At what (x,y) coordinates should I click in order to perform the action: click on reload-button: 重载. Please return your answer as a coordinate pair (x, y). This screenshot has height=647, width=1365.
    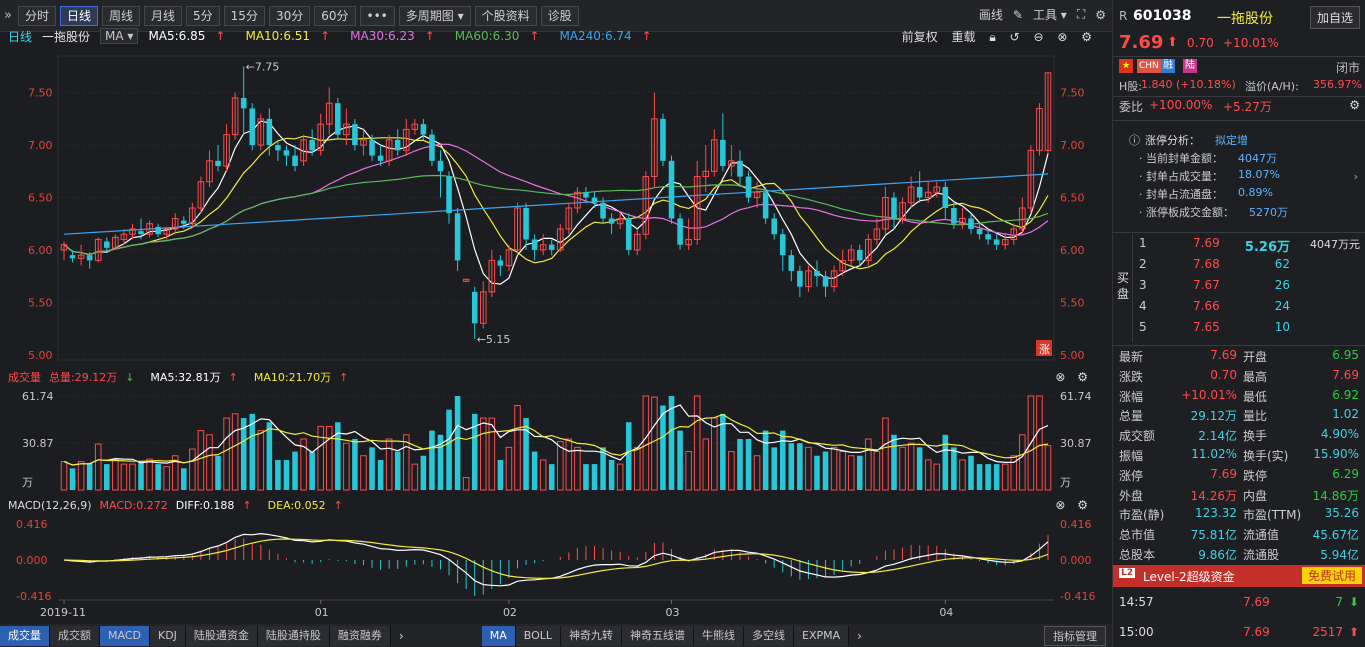
    Looking at the image, I should click on (964, 37).